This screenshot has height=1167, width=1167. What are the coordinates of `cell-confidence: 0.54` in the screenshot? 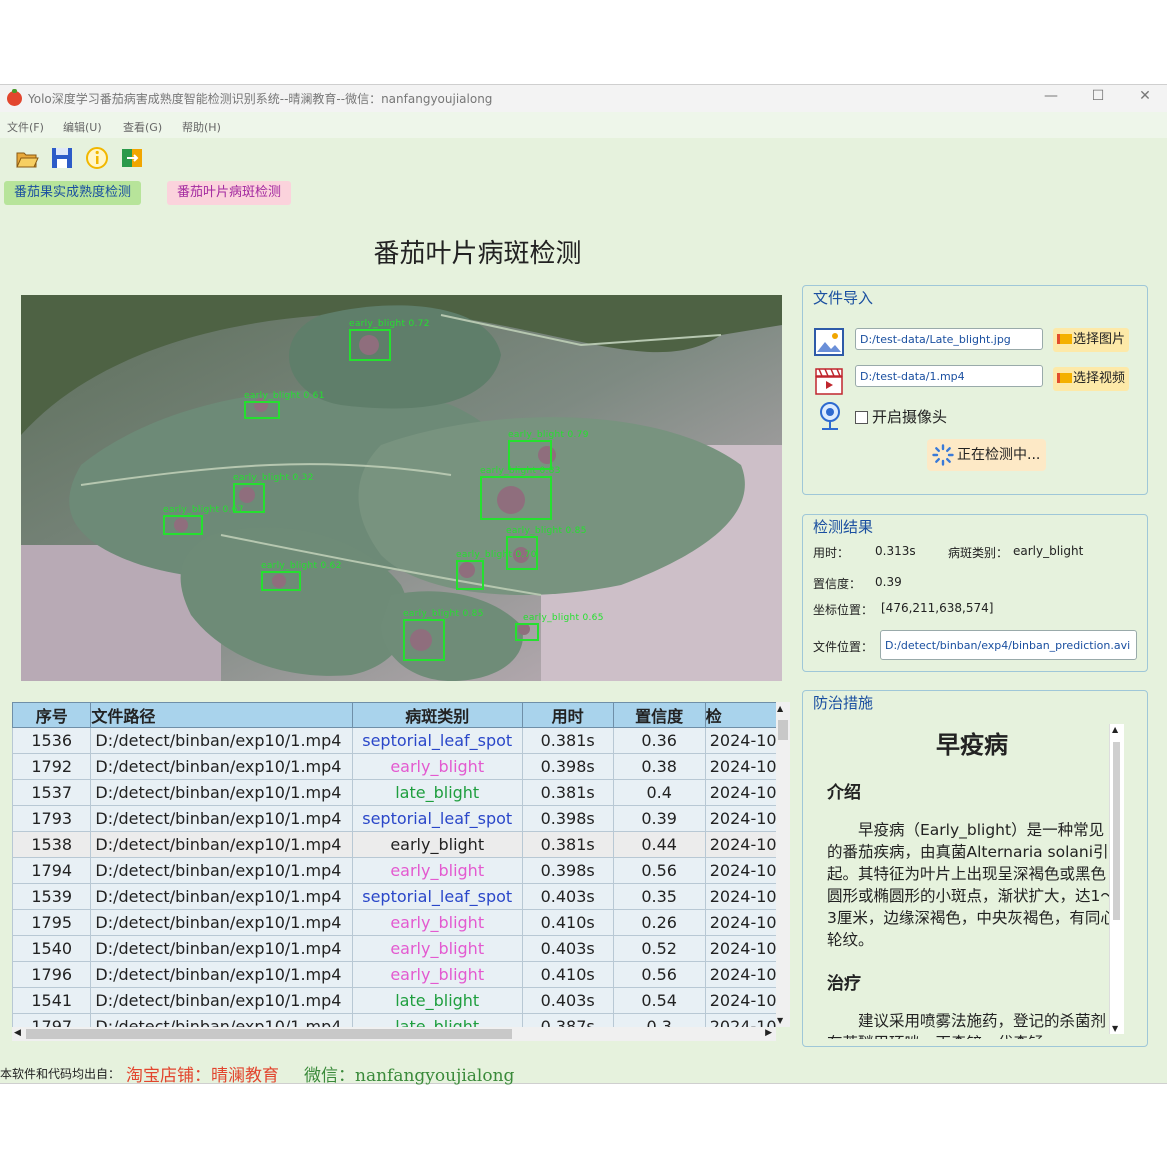 It's located at (659, 1000).